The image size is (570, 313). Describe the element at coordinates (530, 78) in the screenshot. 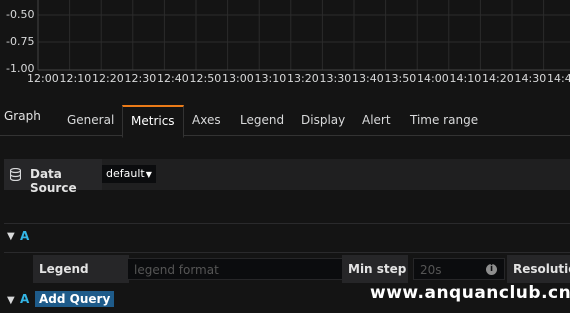

I see `x-tick-label: 14:30` at that location.